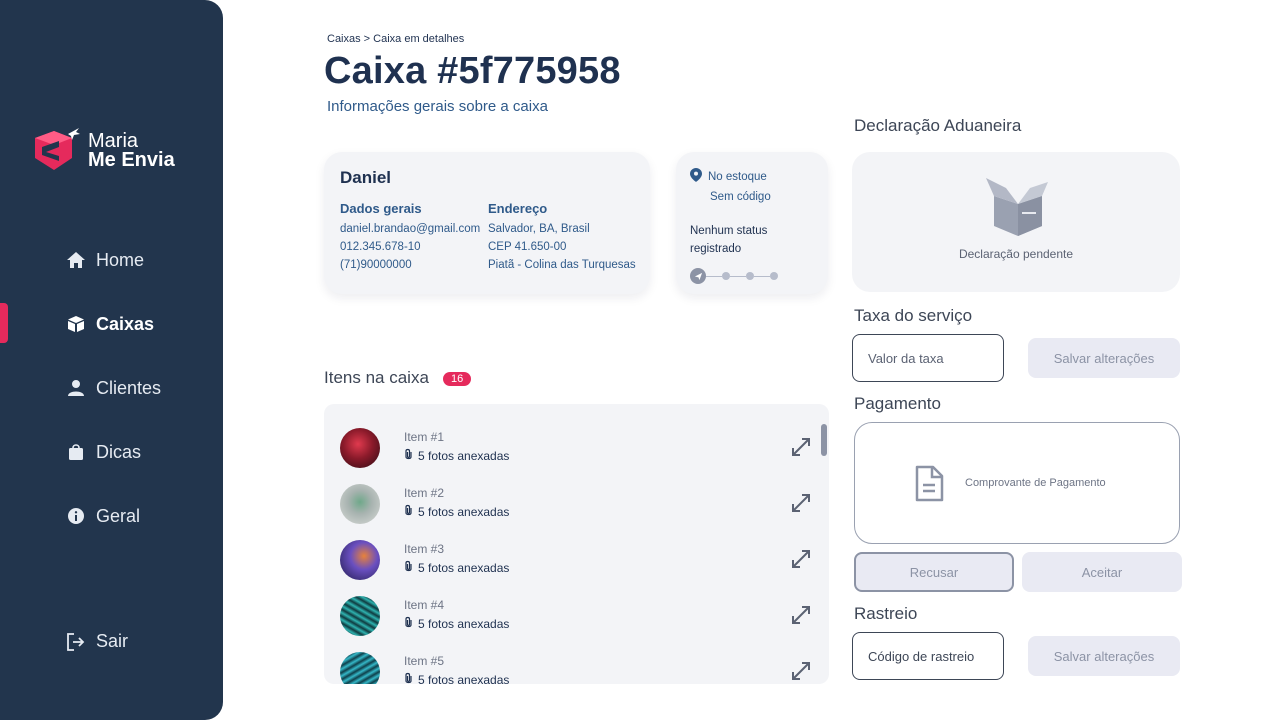 The width and height of the screenshot is (1280, 720). Describe the element at coordinates (472, 71) in the screenshot. I see `page-title: Caixa #5f775958` at that location.